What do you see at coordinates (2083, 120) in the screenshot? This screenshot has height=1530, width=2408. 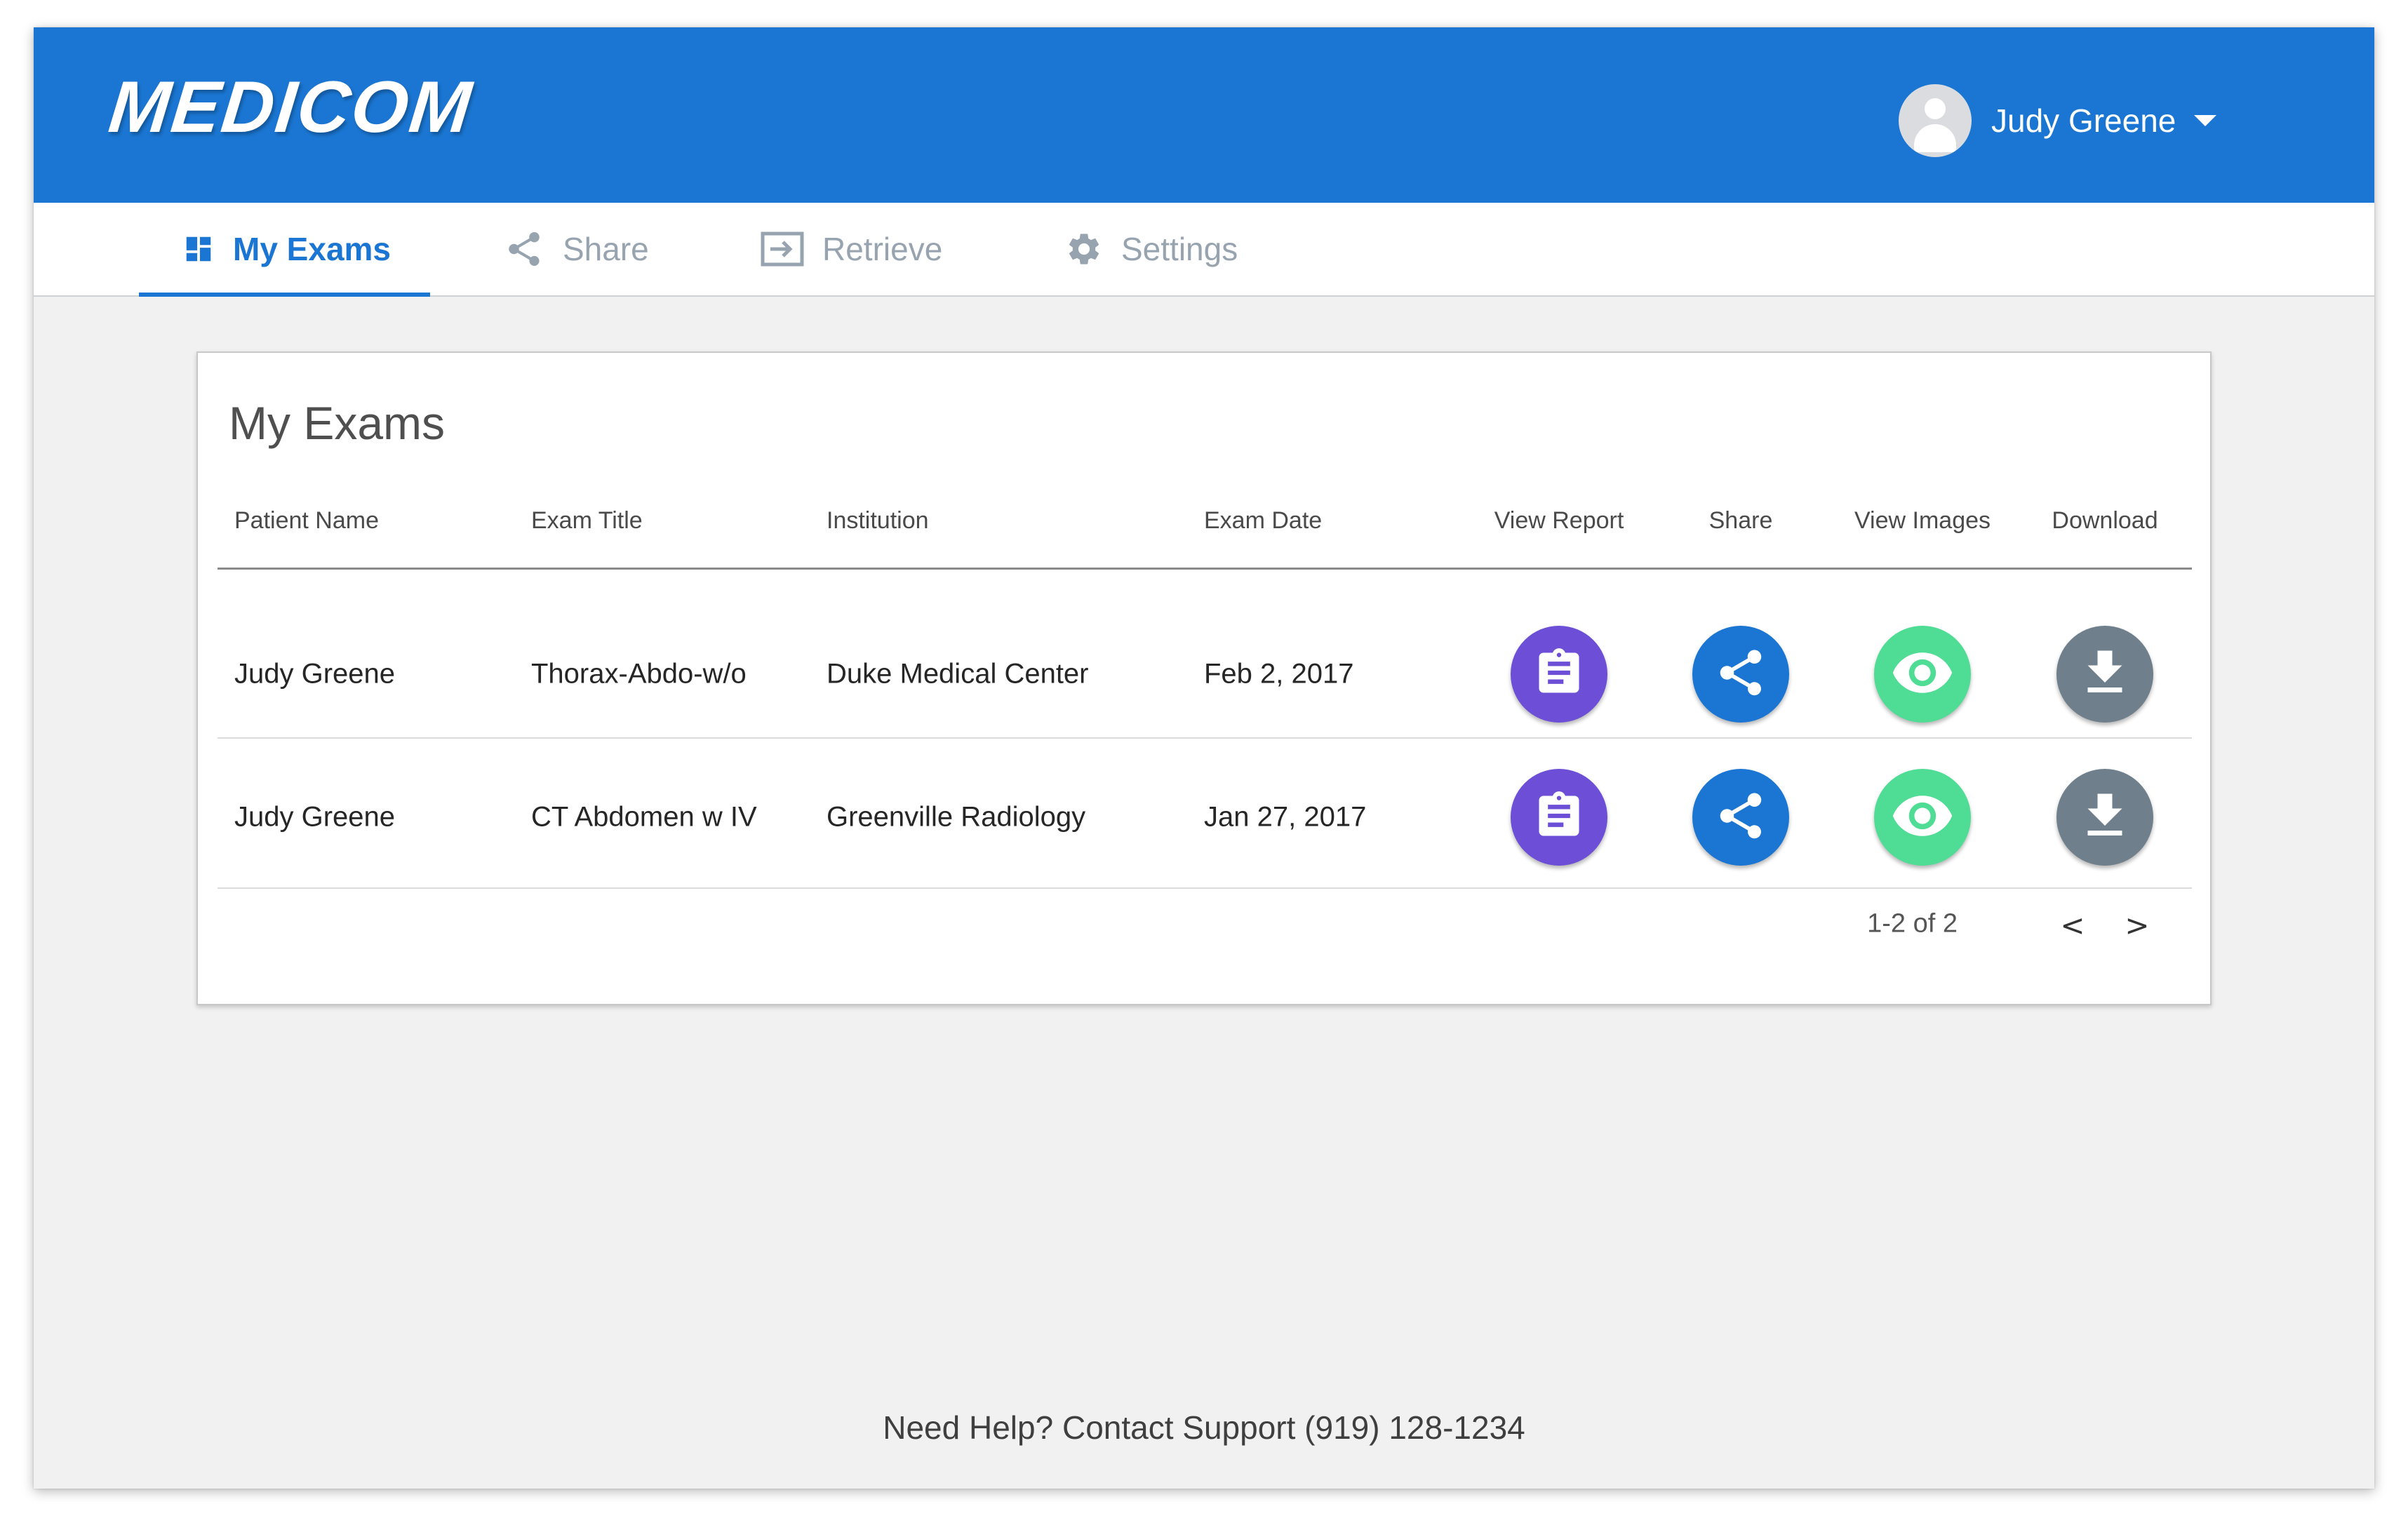 I see `user-name: Judy Greene` at bounding box center [2083, 120].